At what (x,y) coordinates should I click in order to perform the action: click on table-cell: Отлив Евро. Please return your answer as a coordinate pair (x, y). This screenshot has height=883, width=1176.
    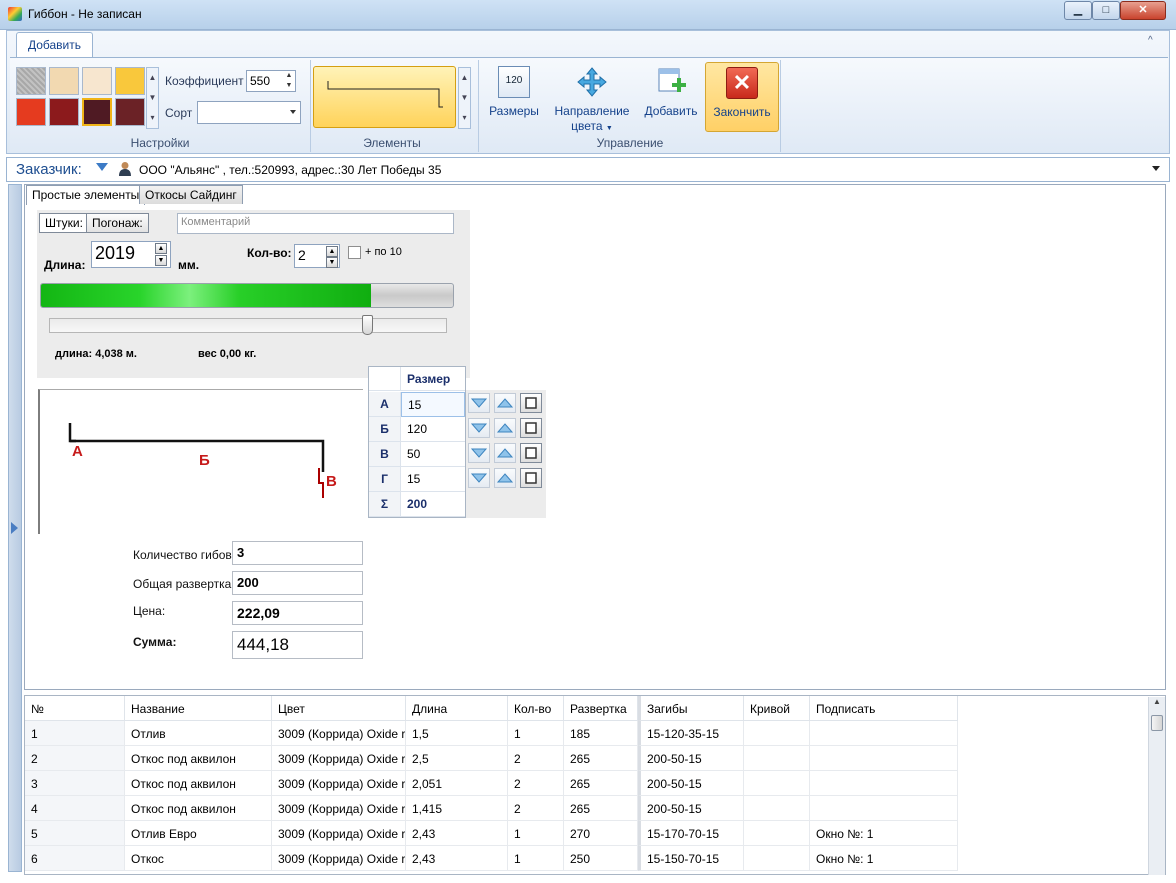
    Looking at the image, I should click on (198, 833).